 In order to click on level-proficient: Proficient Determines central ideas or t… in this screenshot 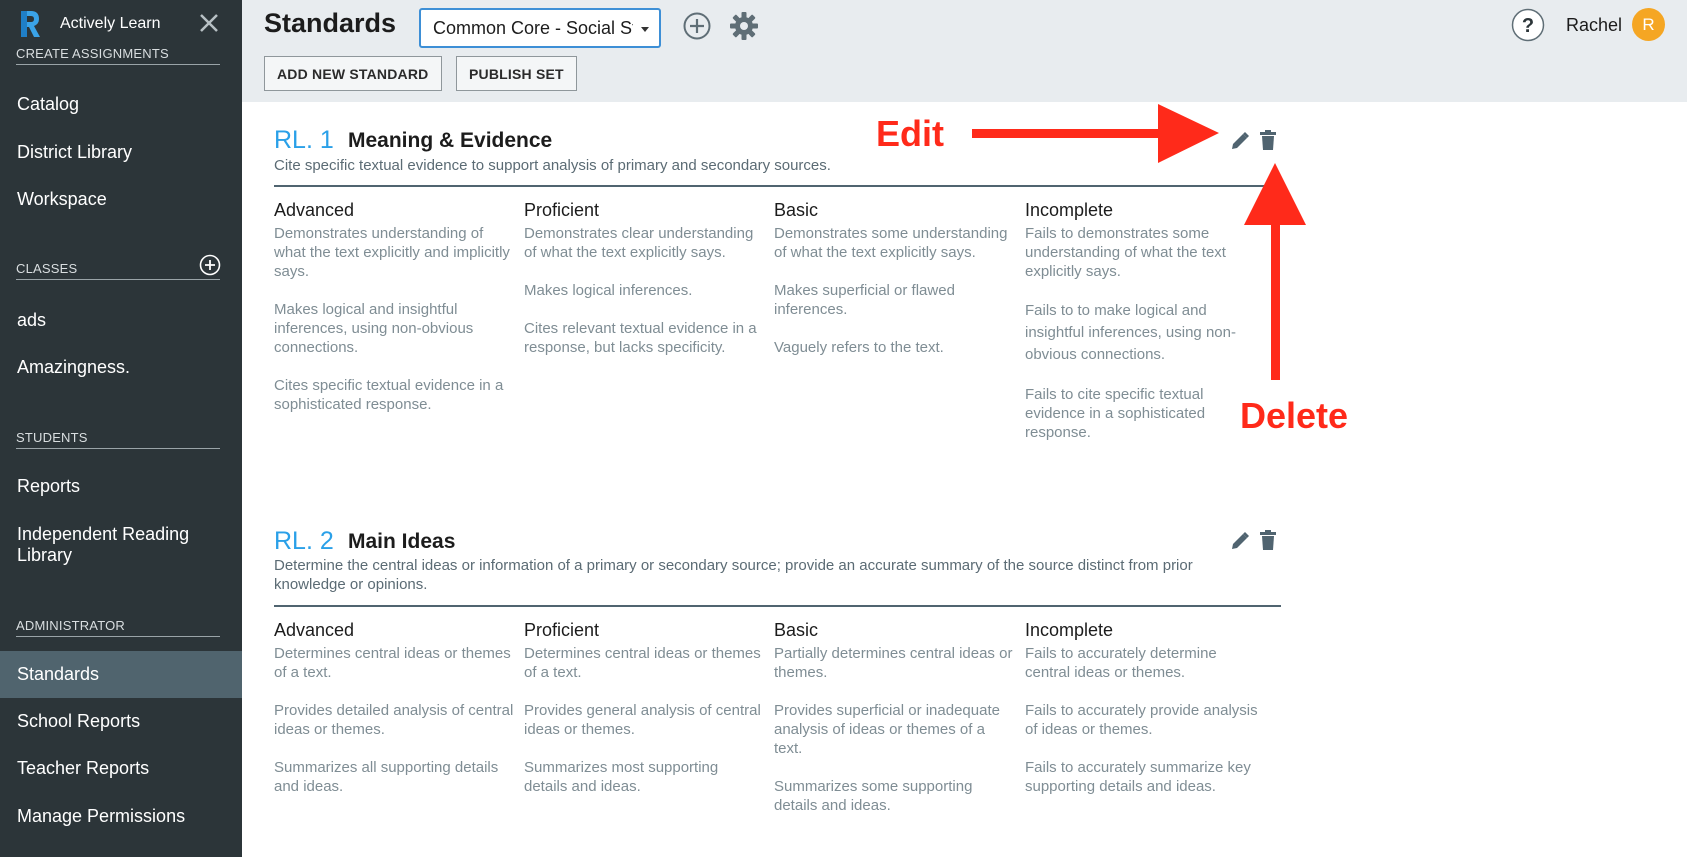, I will do `click(644, 707)`.